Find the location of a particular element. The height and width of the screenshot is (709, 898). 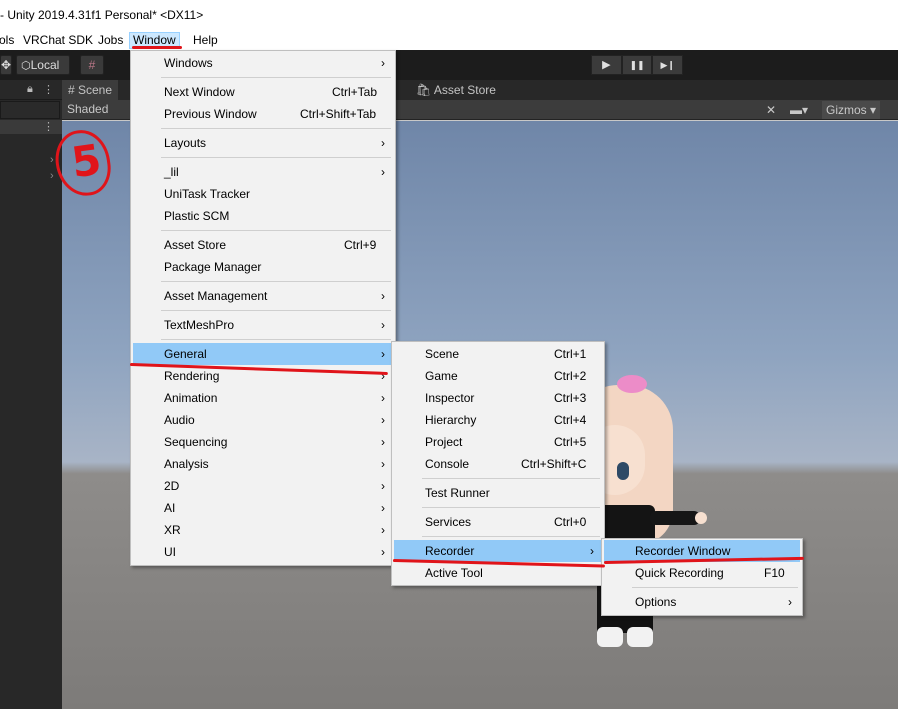

menu-item-console: Console Ctrl+Shift+C is located at coordinates (498, 464).